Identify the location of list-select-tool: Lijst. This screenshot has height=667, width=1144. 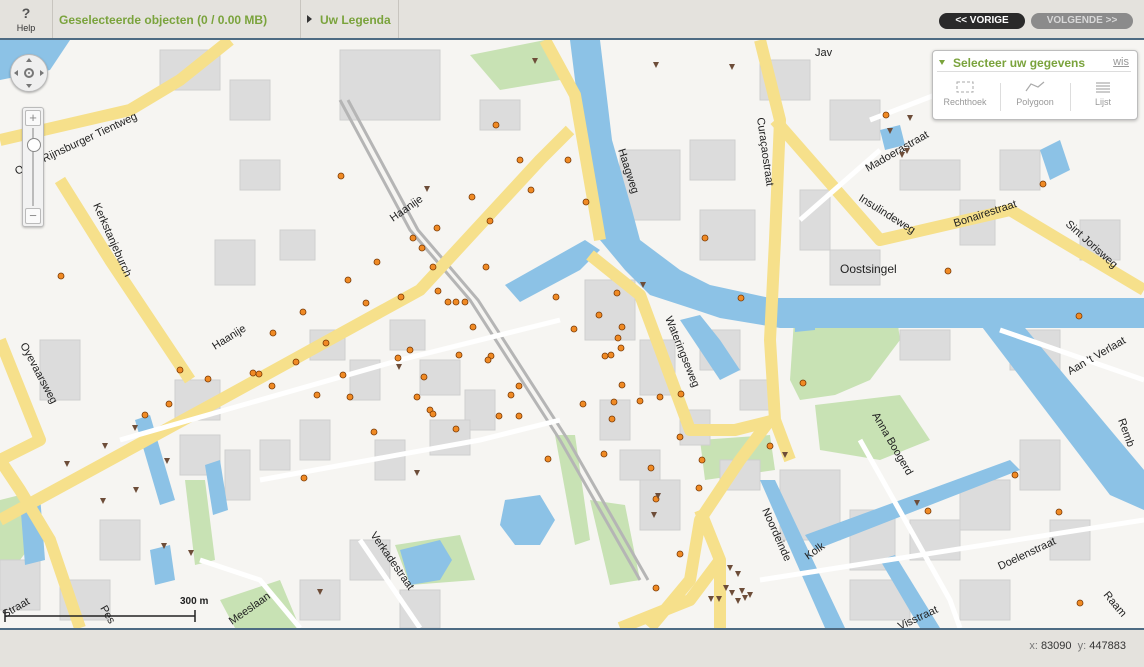
(1103, 98).